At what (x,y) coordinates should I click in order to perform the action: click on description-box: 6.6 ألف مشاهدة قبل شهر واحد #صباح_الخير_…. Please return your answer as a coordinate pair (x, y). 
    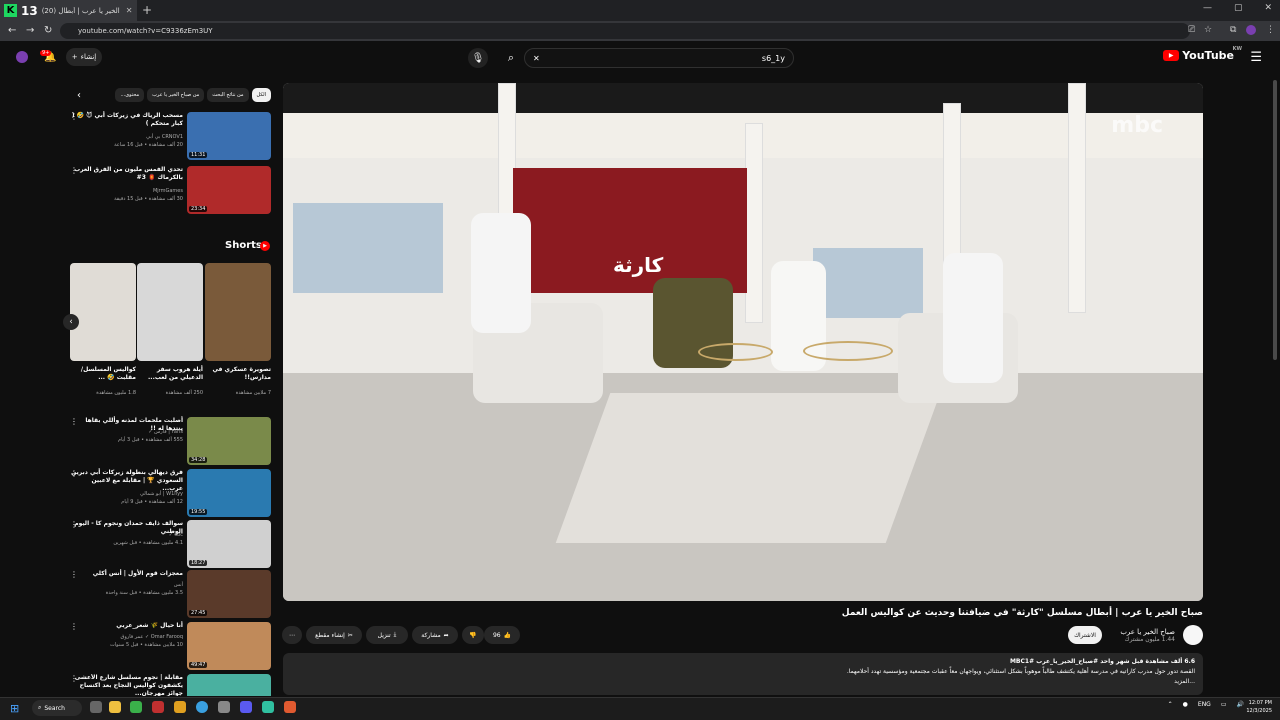
    Looking at the image, I should click on (743, 674).